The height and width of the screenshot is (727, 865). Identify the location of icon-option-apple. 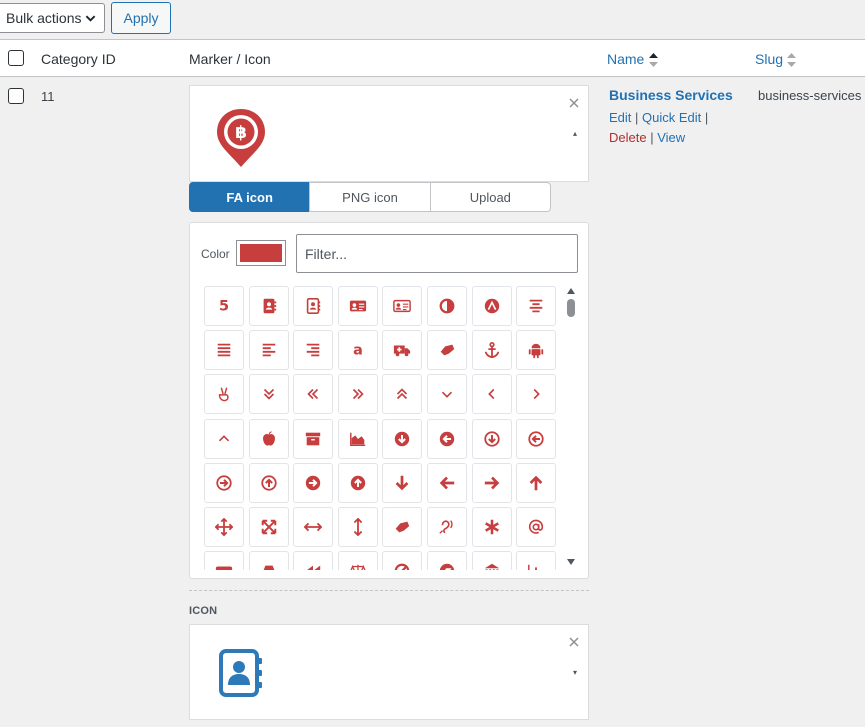
(268, 438).